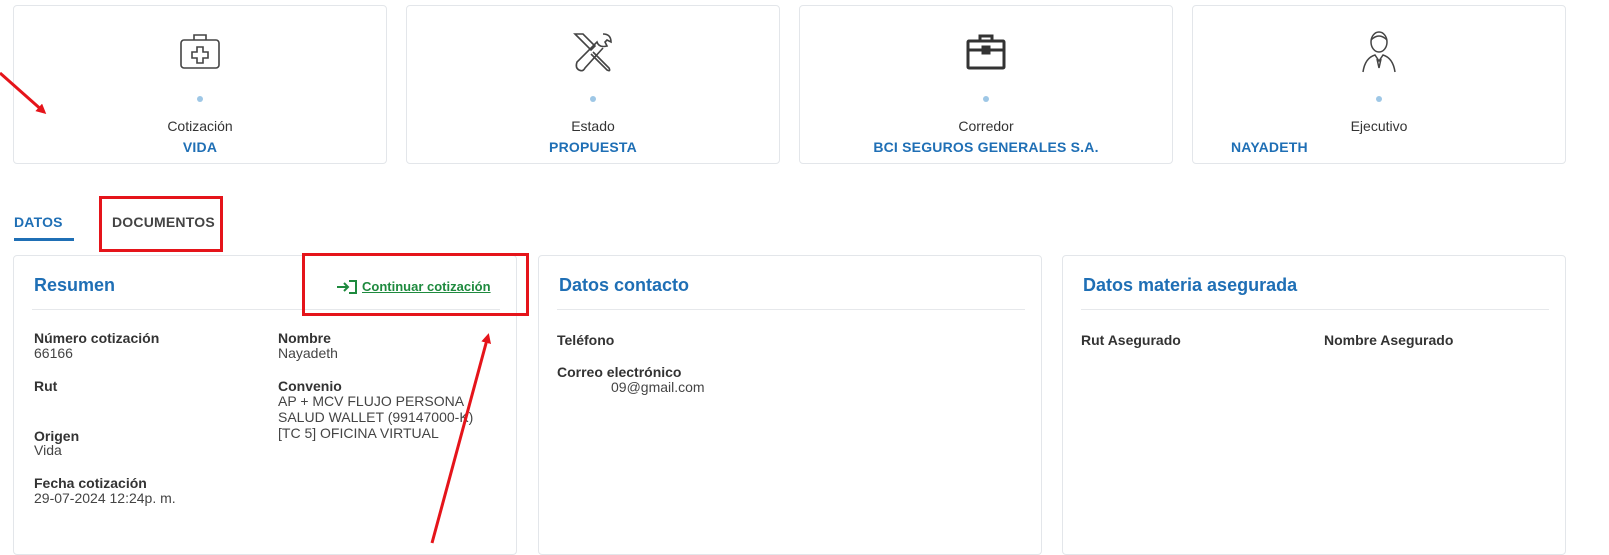 This screenshot has height=555, width=1609. Describe the element at coordinates (23, 92) in the screenshot. I see `annotation-arrow-top-left` at that location.